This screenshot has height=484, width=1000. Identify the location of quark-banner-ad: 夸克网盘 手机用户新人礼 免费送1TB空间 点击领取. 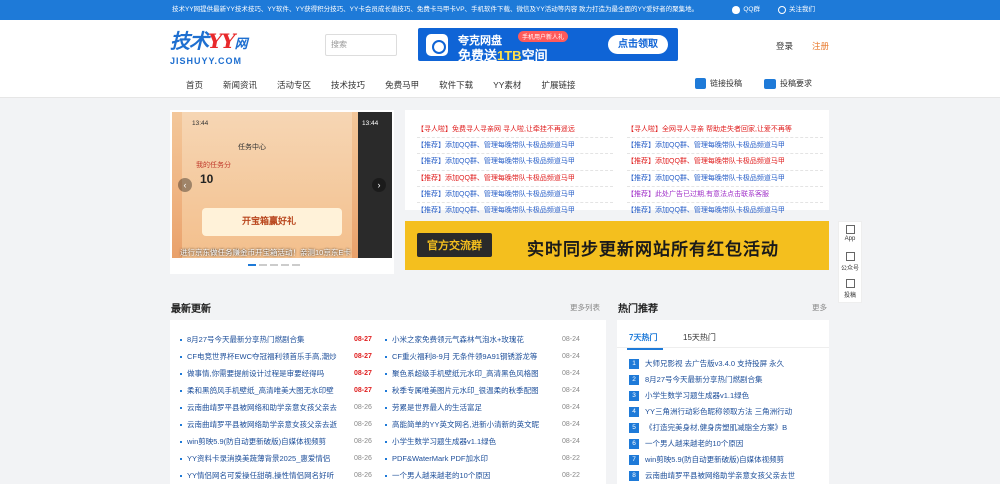
(548, 44).